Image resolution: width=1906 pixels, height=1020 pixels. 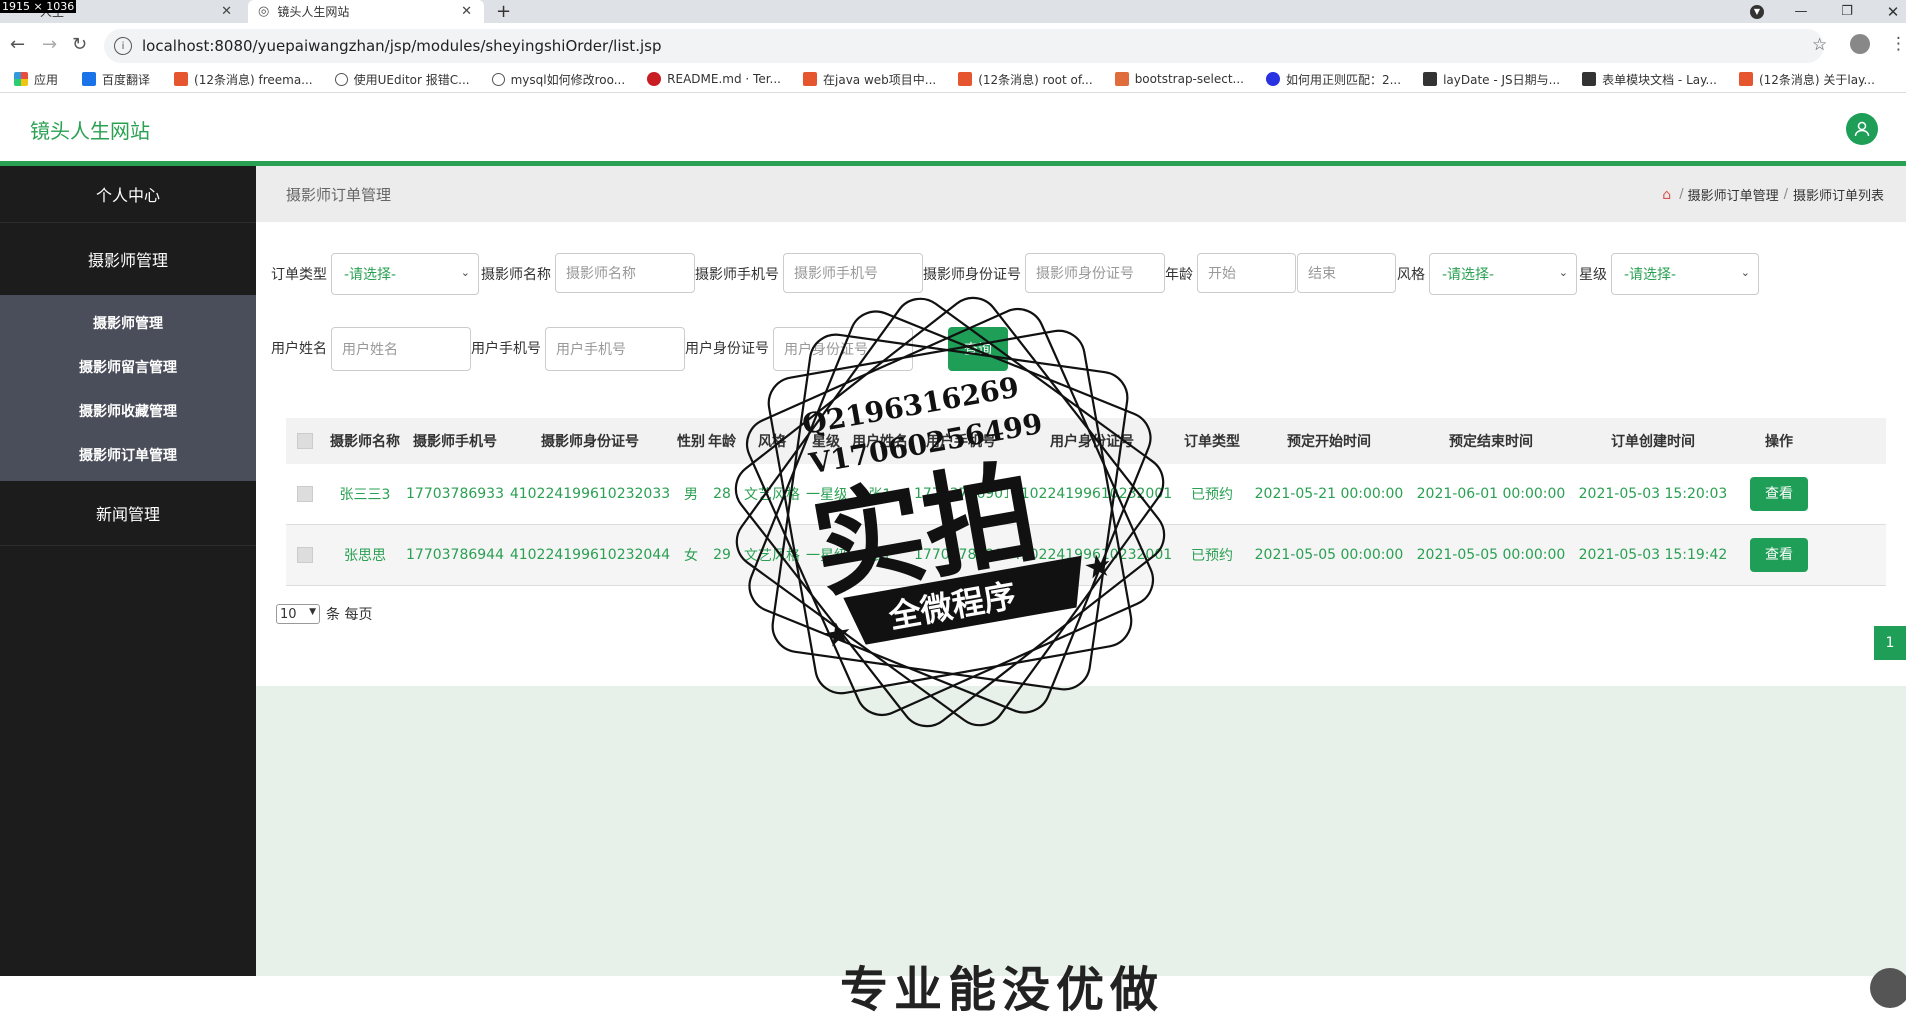 What do you see at coordinates (1757, 11) in the screenshot?
I see `tab-search-icon: ▼` at bounding box center [1757, 11].